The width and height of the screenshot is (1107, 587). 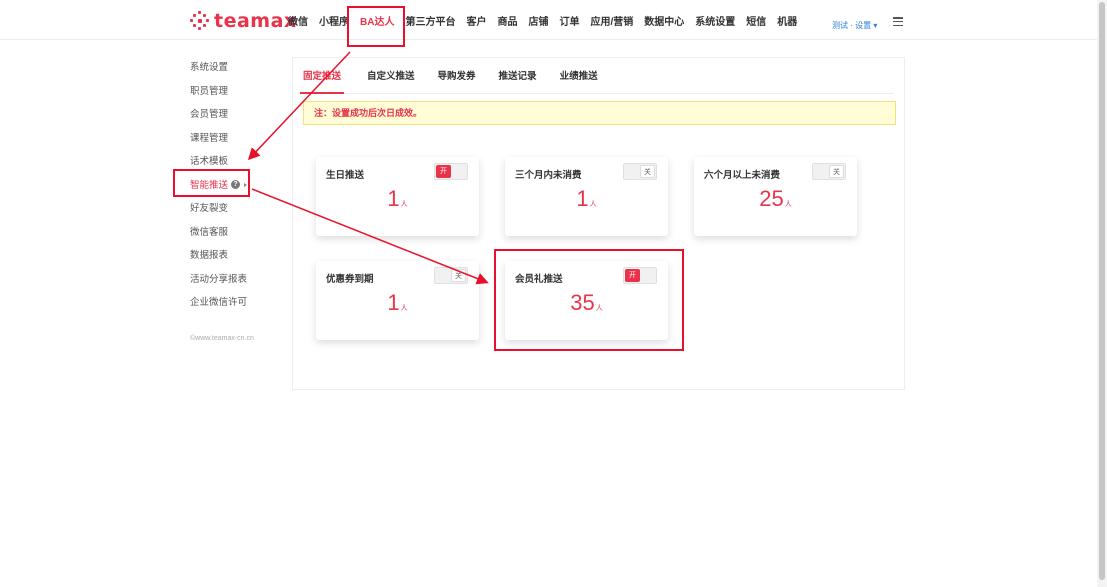 What do you see at coordinates (457, 82) in the screenshot?
I see `tab-2: 导购发券` at bounding box center [457, 82].